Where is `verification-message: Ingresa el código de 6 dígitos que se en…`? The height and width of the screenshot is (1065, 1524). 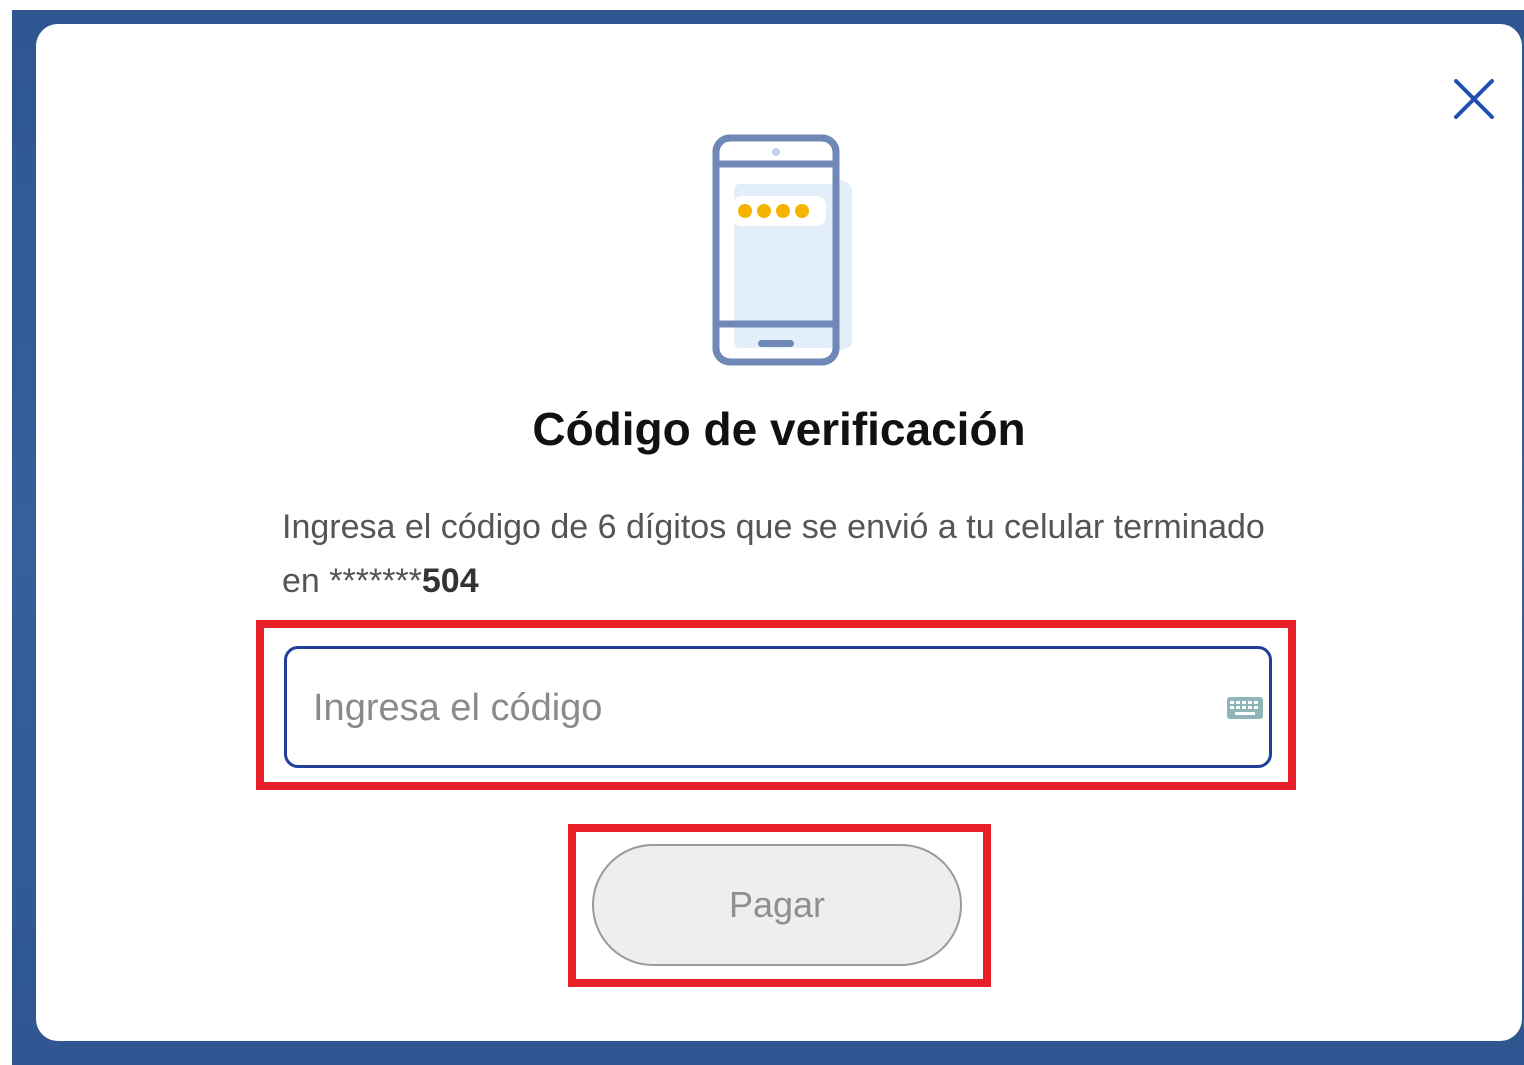 verification-message: Ingresa el código de 6 dígitos que se en… is located at coordinates (782, 554).